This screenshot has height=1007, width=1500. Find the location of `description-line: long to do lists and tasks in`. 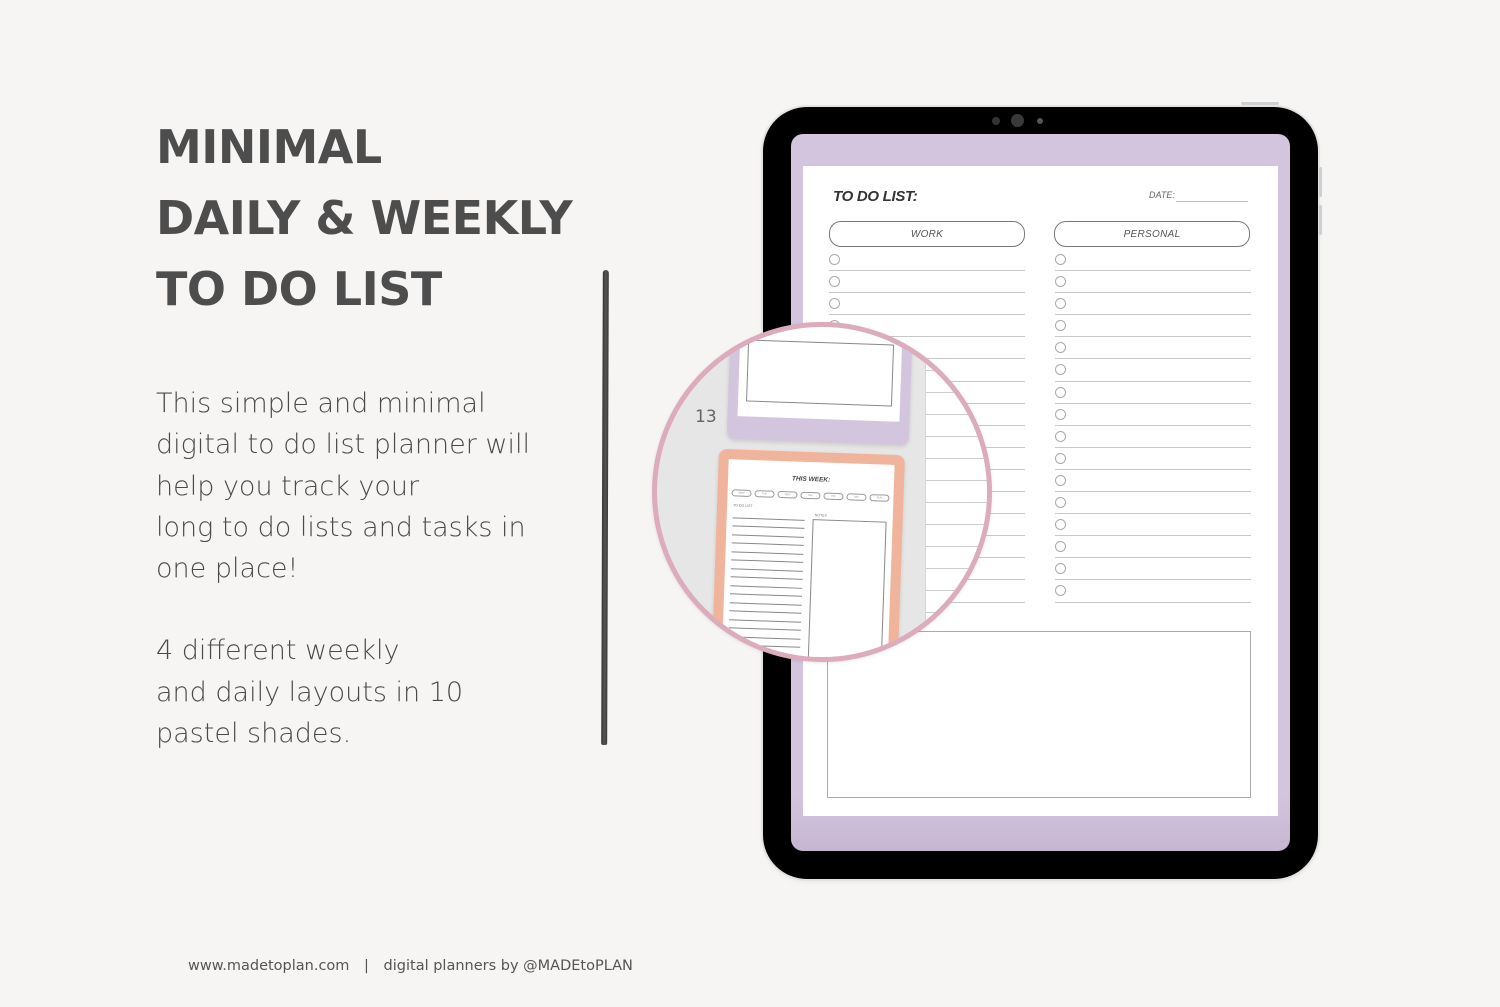

description-line: long to do lists and tasks in is located at coordinates (341, 527).